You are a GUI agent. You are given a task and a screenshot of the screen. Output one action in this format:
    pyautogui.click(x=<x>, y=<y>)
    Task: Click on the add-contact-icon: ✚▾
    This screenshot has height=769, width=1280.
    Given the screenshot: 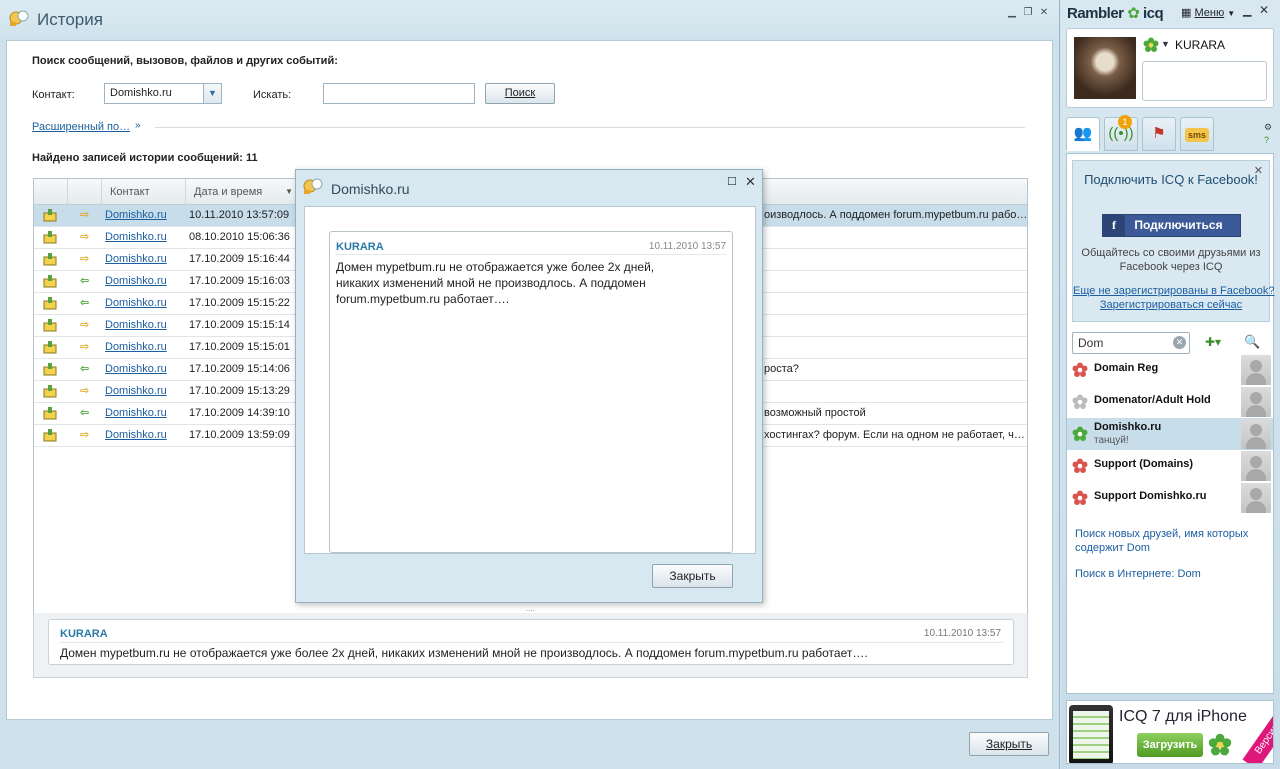 What is the action you would take?
    pyautogui.click(x=1213, y=342)
    